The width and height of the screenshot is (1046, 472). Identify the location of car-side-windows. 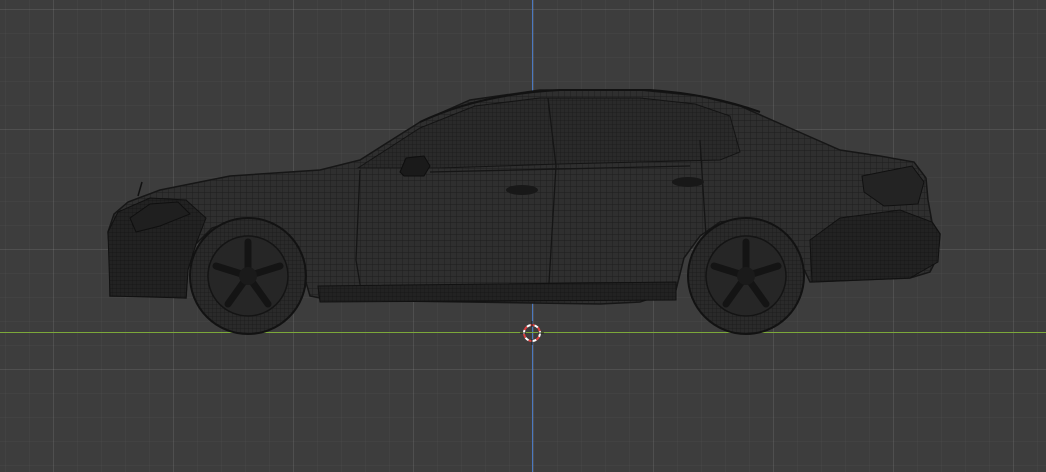
(548, 133).